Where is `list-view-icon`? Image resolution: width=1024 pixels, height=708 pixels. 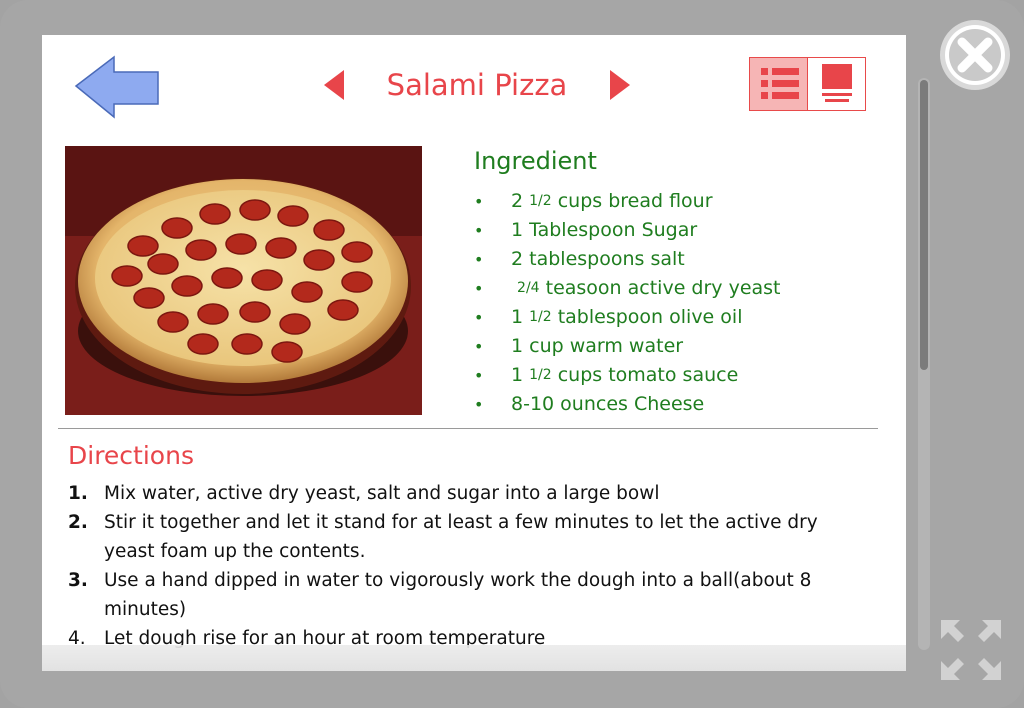
list-view-icon is located at coordinates (780, 83).